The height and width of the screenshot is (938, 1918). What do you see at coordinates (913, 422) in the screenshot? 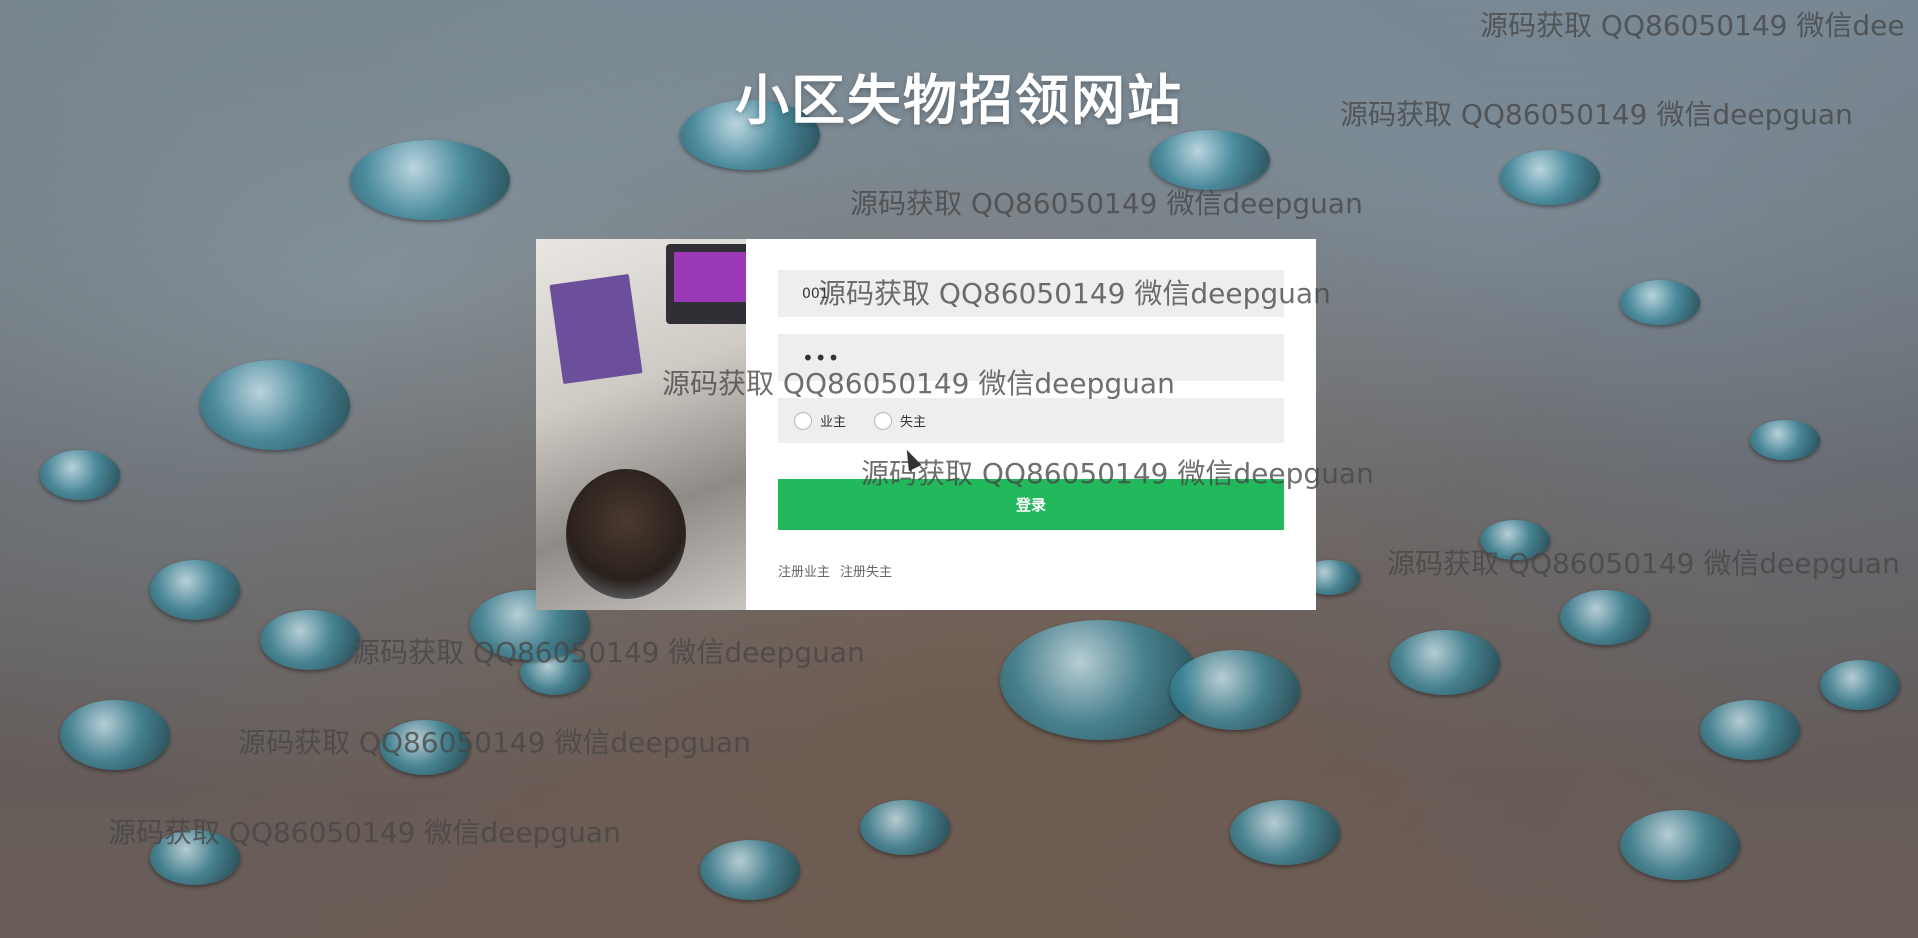
I see `role-loser-label: 失主` at bounding box center [913, 422].